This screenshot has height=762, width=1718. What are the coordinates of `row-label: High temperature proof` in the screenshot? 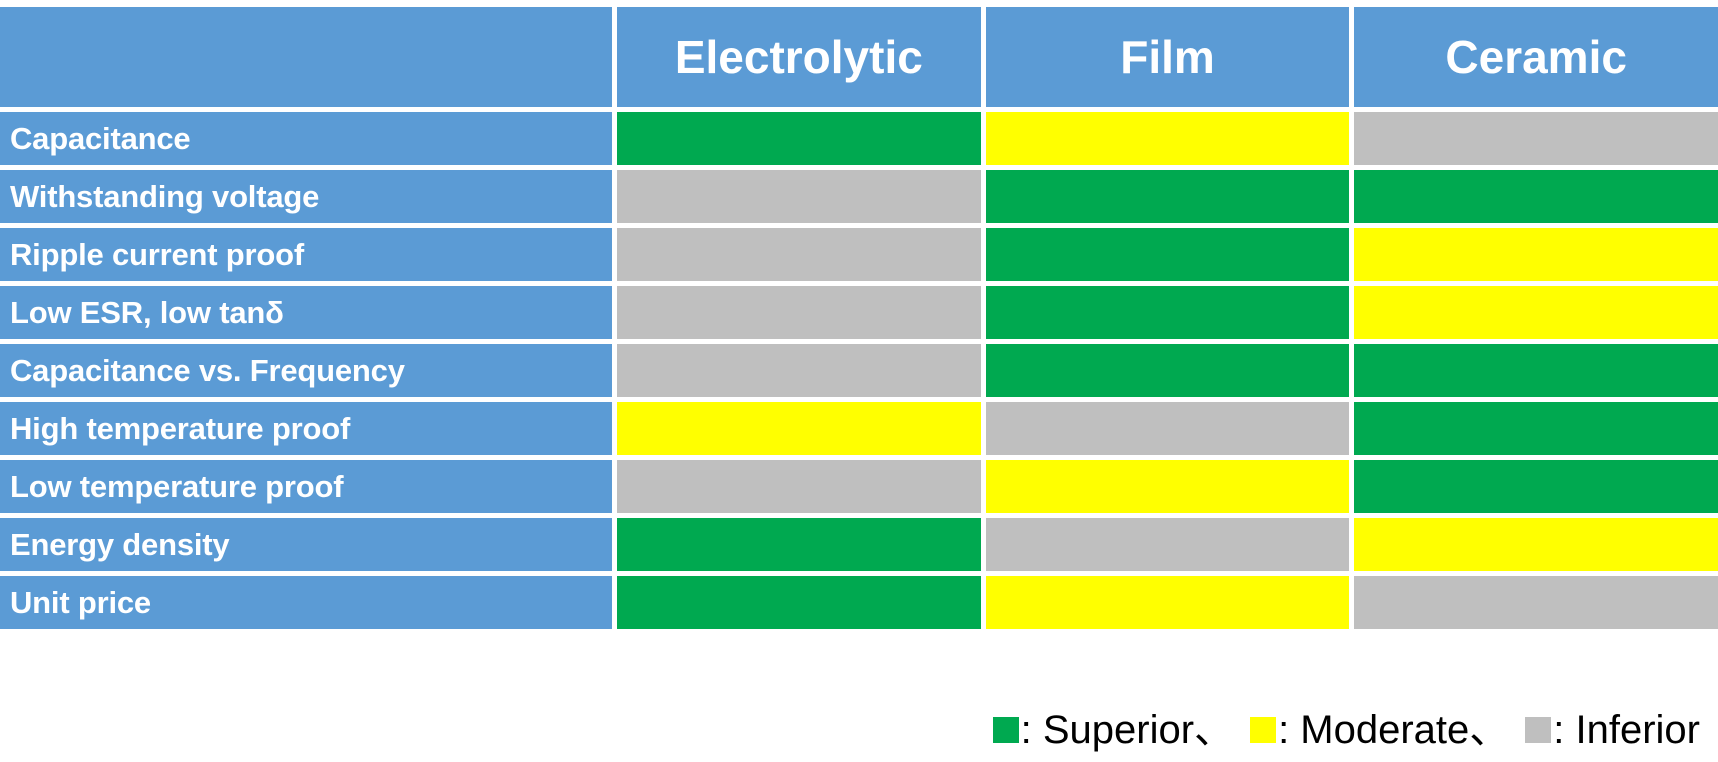 It's located at (306, 428).